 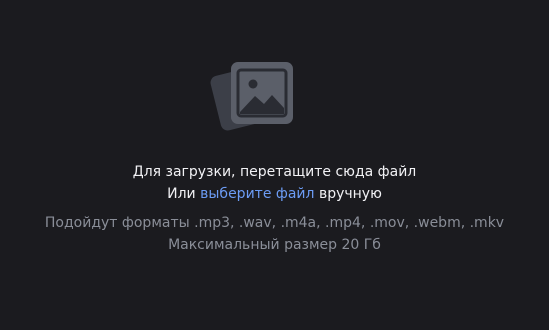 What do you see at coordinates (262, 93) in the screenshot?
I see `image-card-front` at bounding box center [262, 93].